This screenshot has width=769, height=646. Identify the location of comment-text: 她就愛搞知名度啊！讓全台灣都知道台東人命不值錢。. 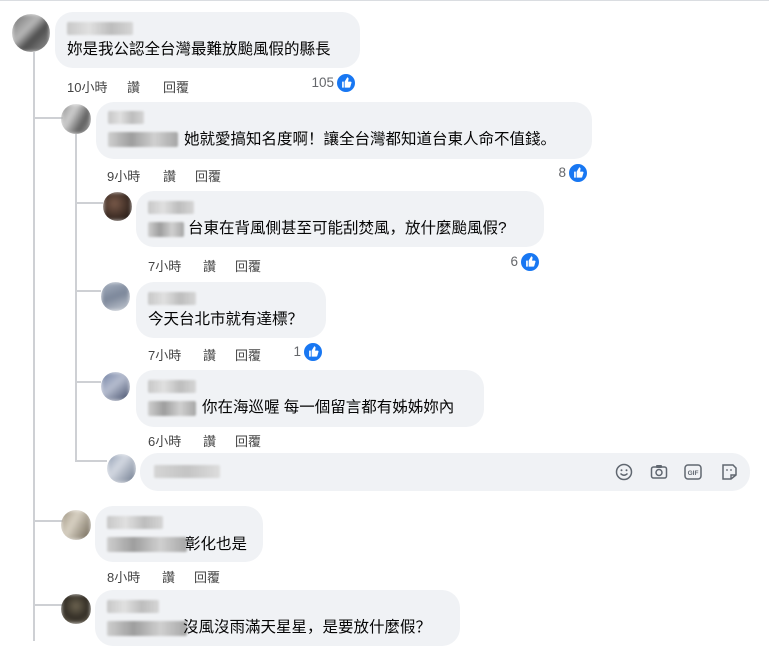
(370, 139).